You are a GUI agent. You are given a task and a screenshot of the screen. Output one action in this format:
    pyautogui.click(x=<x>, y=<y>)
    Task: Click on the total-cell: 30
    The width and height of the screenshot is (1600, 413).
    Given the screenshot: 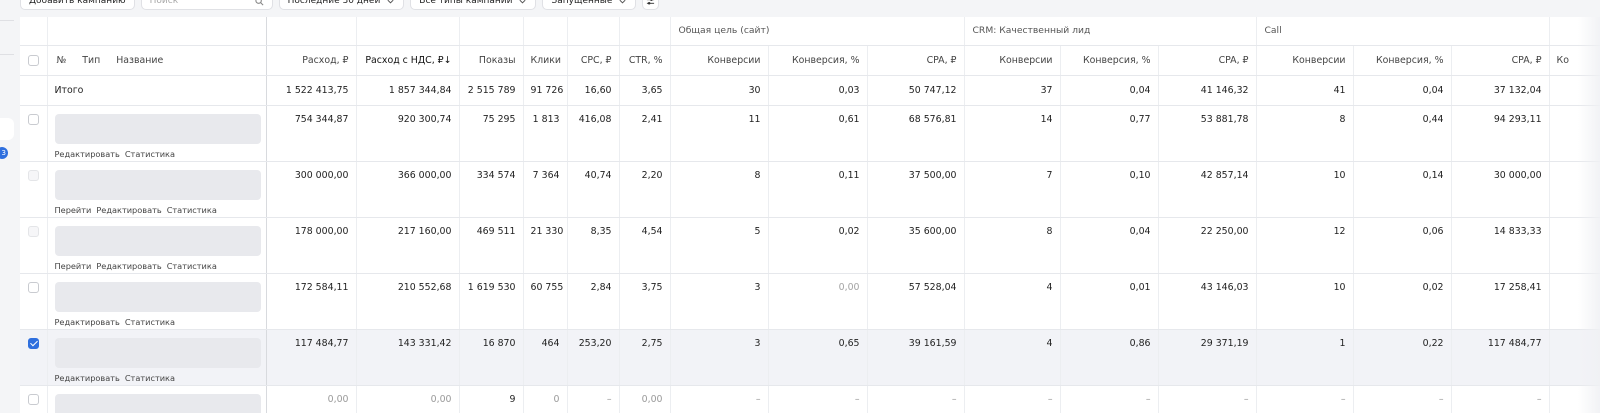 What is the action you would take?
    pyautogui.click(x=719, y=90)
    